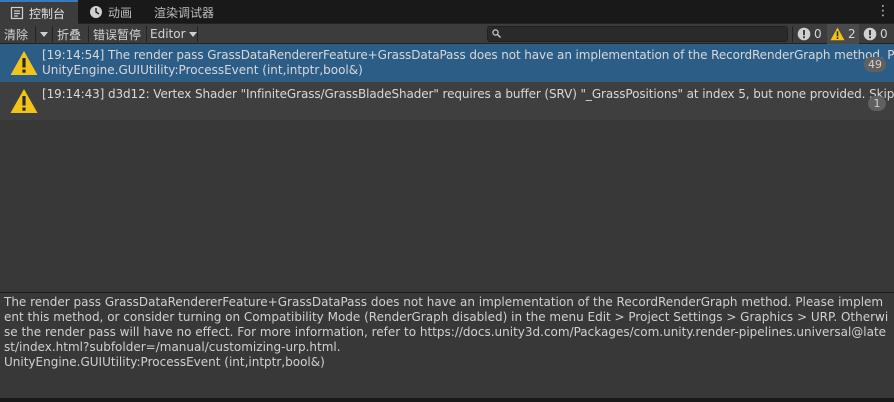  Describe the element at coordinates (852, 34) in the screenshot. I see `warning-count: 2` at that location.